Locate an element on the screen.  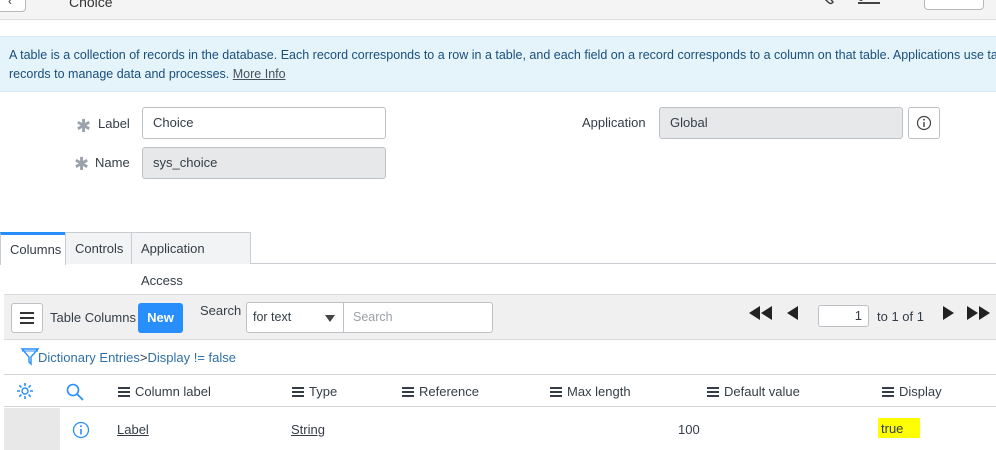
filter-icon is located at coordinates (30, 356).